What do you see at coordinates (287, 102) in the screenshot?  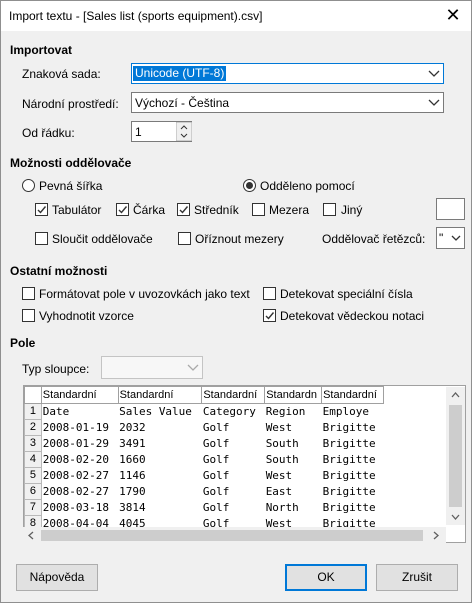 I see `locale-combobox: Výchozí - Čeština` at bounding box center [287, 102].